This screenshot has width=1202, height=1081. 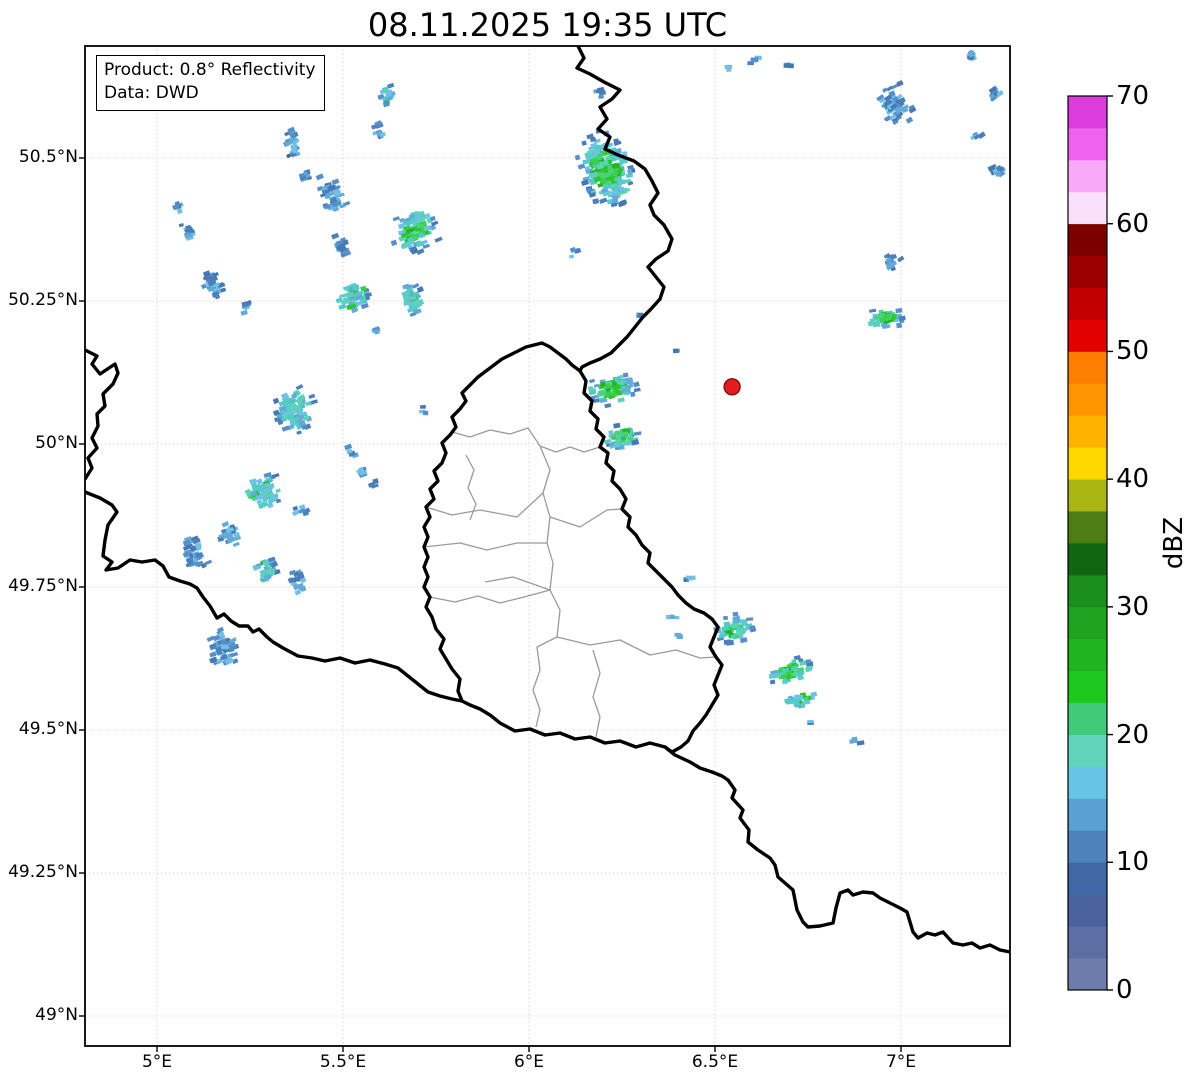 What do you see at coordinates (1174, 543) in the screenshot?
I see `colorbar-unit-label: dBZ` at bounding box center [1174, 543].